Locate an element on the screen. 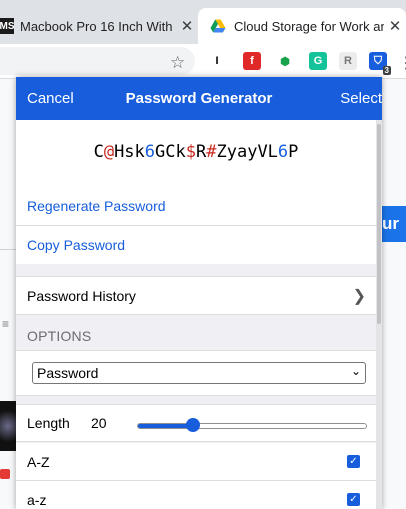 Image resolution: width=406 pixels, height=509 pixels. browser-toolbar: ☆ If ⬢ G R ⛉ 3 ⋮ is located at coordinates (203, 61).